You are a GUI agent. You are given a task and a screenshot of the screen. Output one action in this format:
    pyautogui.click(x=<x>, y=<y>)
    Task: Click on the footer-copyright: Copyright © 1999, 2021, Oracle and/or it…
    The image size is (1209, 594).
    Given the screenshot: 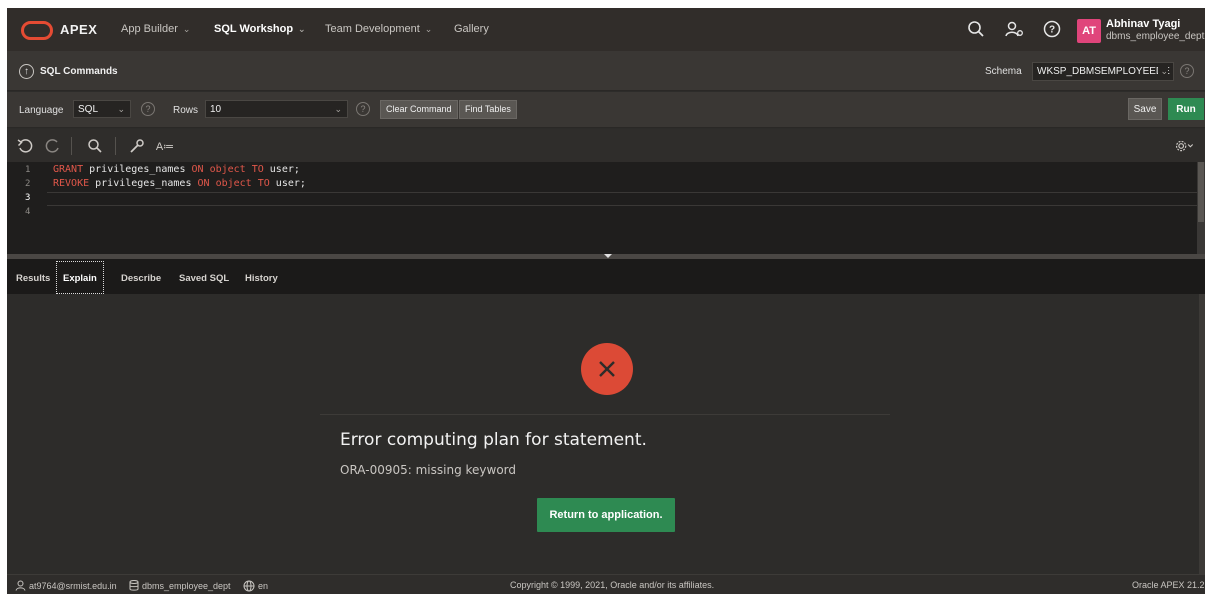 What is the action you would take?
    pyautogui.click(x=612, y=585)
    